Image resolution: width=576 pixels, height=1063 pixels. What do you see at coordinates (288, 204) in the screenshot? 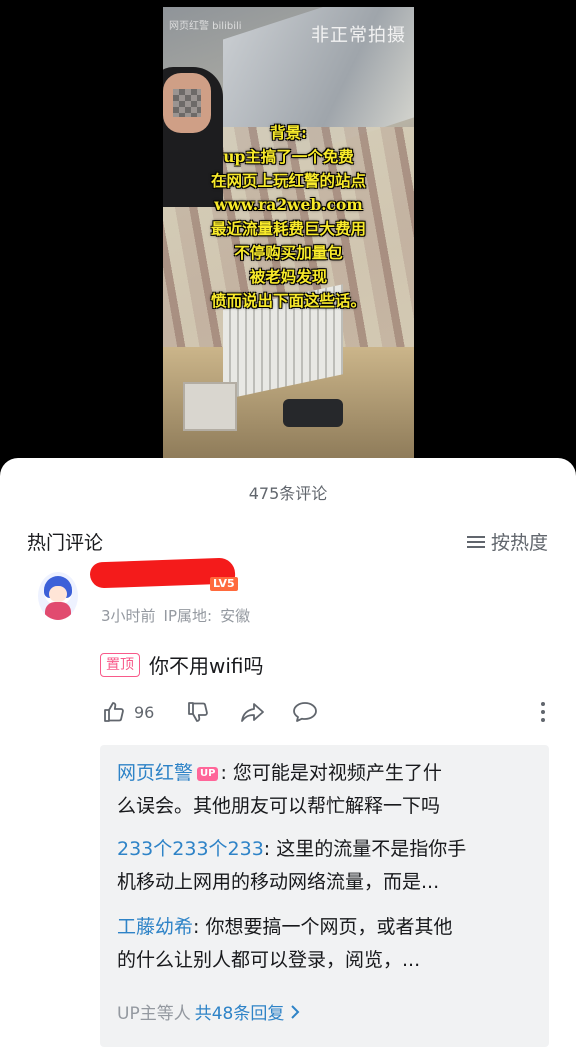
I see `caption-line: www.ra2web.com` at bounding box center [288, 204].